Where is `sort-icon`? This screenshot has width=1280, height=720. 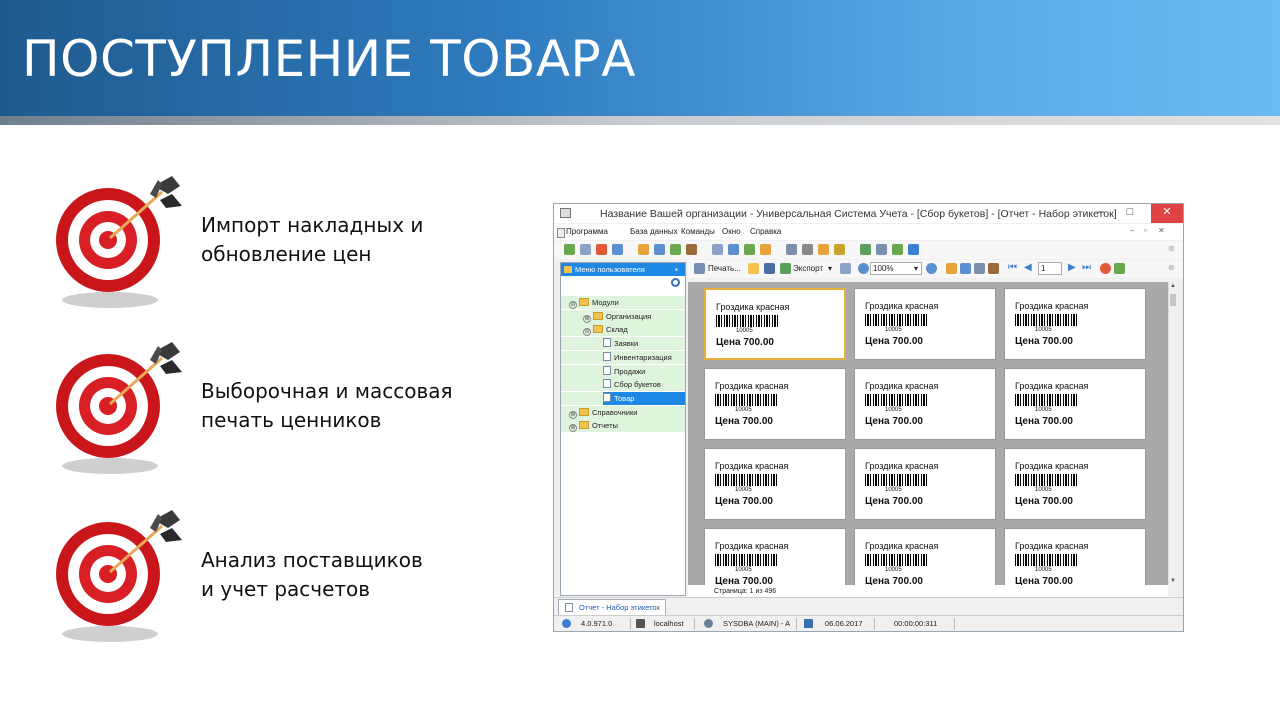
sort-icon is located at coordinates (659, 249).